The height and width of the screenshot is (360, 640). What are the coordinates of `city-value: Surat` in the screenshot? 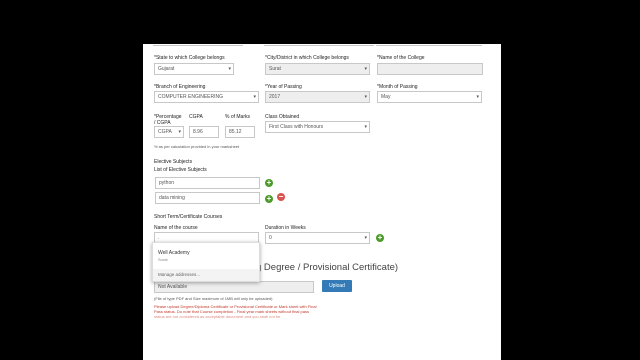 It's located at (275, 69).